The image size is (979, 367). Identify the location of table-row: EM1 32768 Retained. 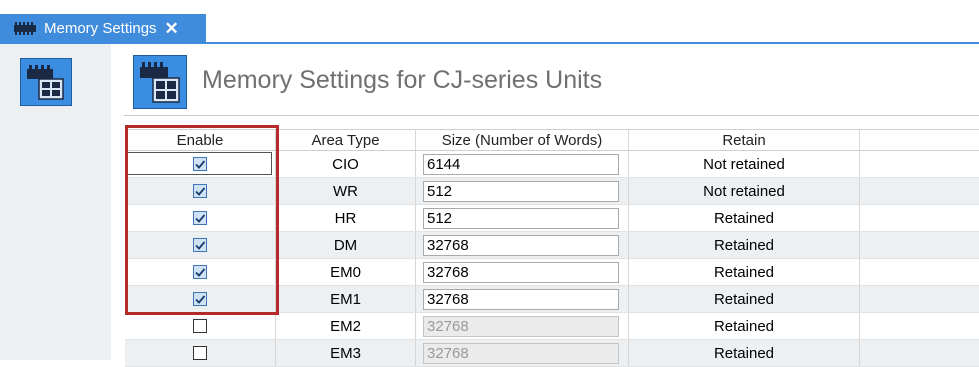
(552, 299).